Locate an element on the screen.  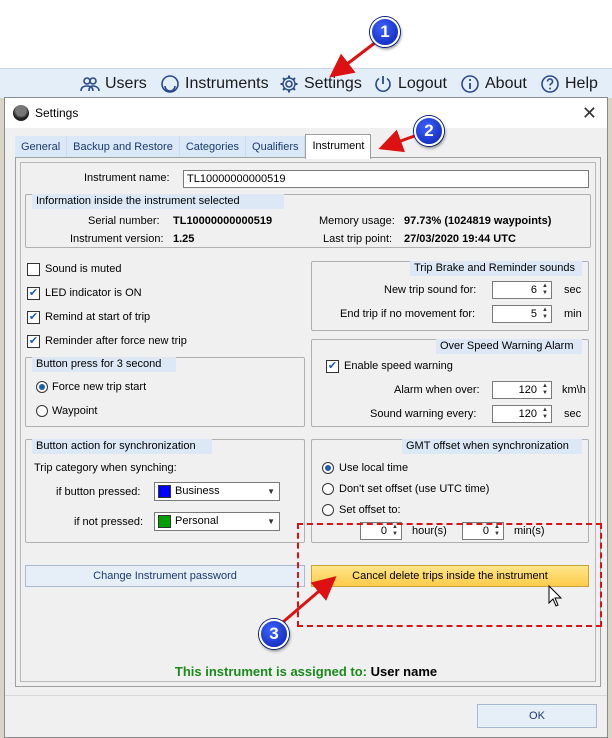
no-offset-label: Don't set offset (use UTC time) is located at coordinates (414, 489).